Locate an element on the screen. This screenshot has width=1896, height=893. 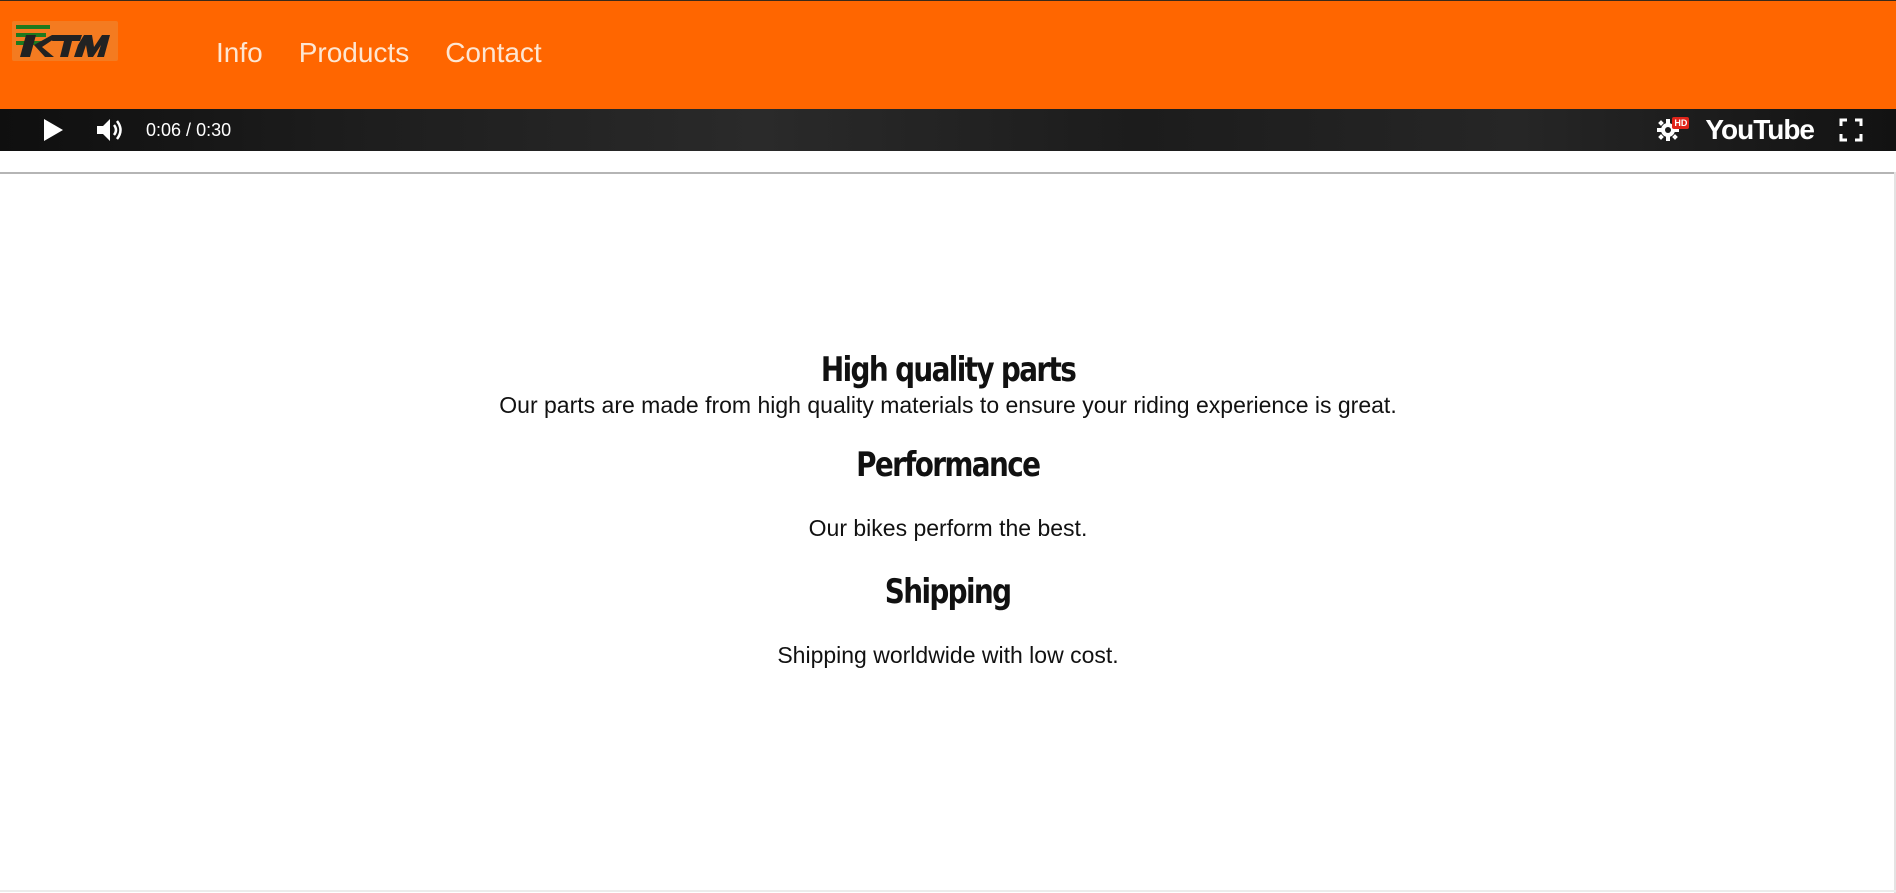
settings-button: HD is located at coordinates (1671, 130).